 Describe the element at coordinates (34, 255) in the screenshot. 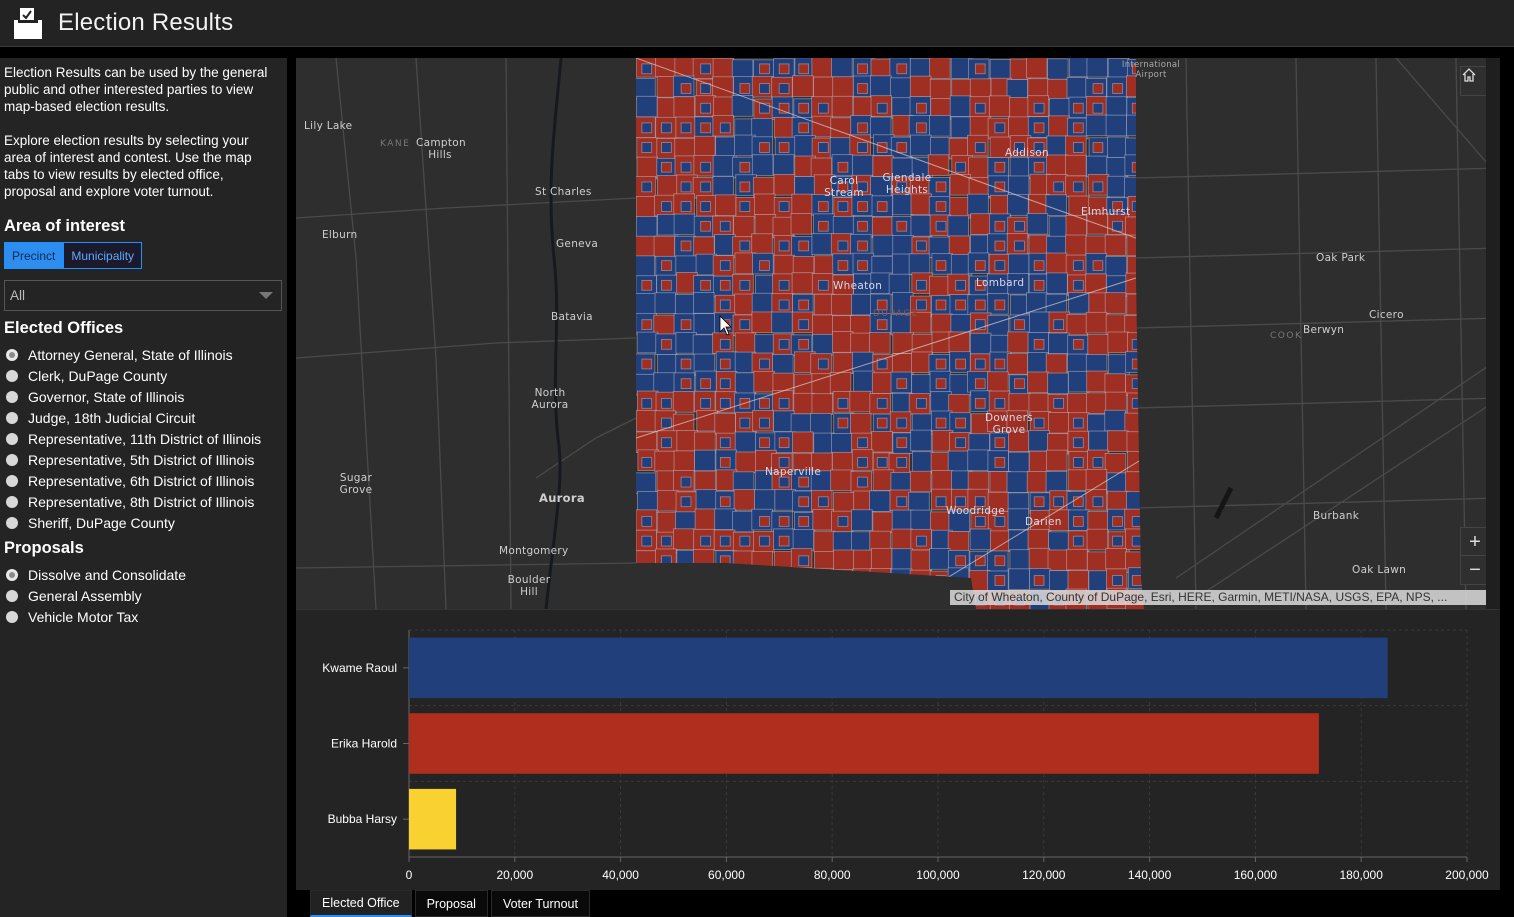

I see `precinct-button: Precinct` at that location.